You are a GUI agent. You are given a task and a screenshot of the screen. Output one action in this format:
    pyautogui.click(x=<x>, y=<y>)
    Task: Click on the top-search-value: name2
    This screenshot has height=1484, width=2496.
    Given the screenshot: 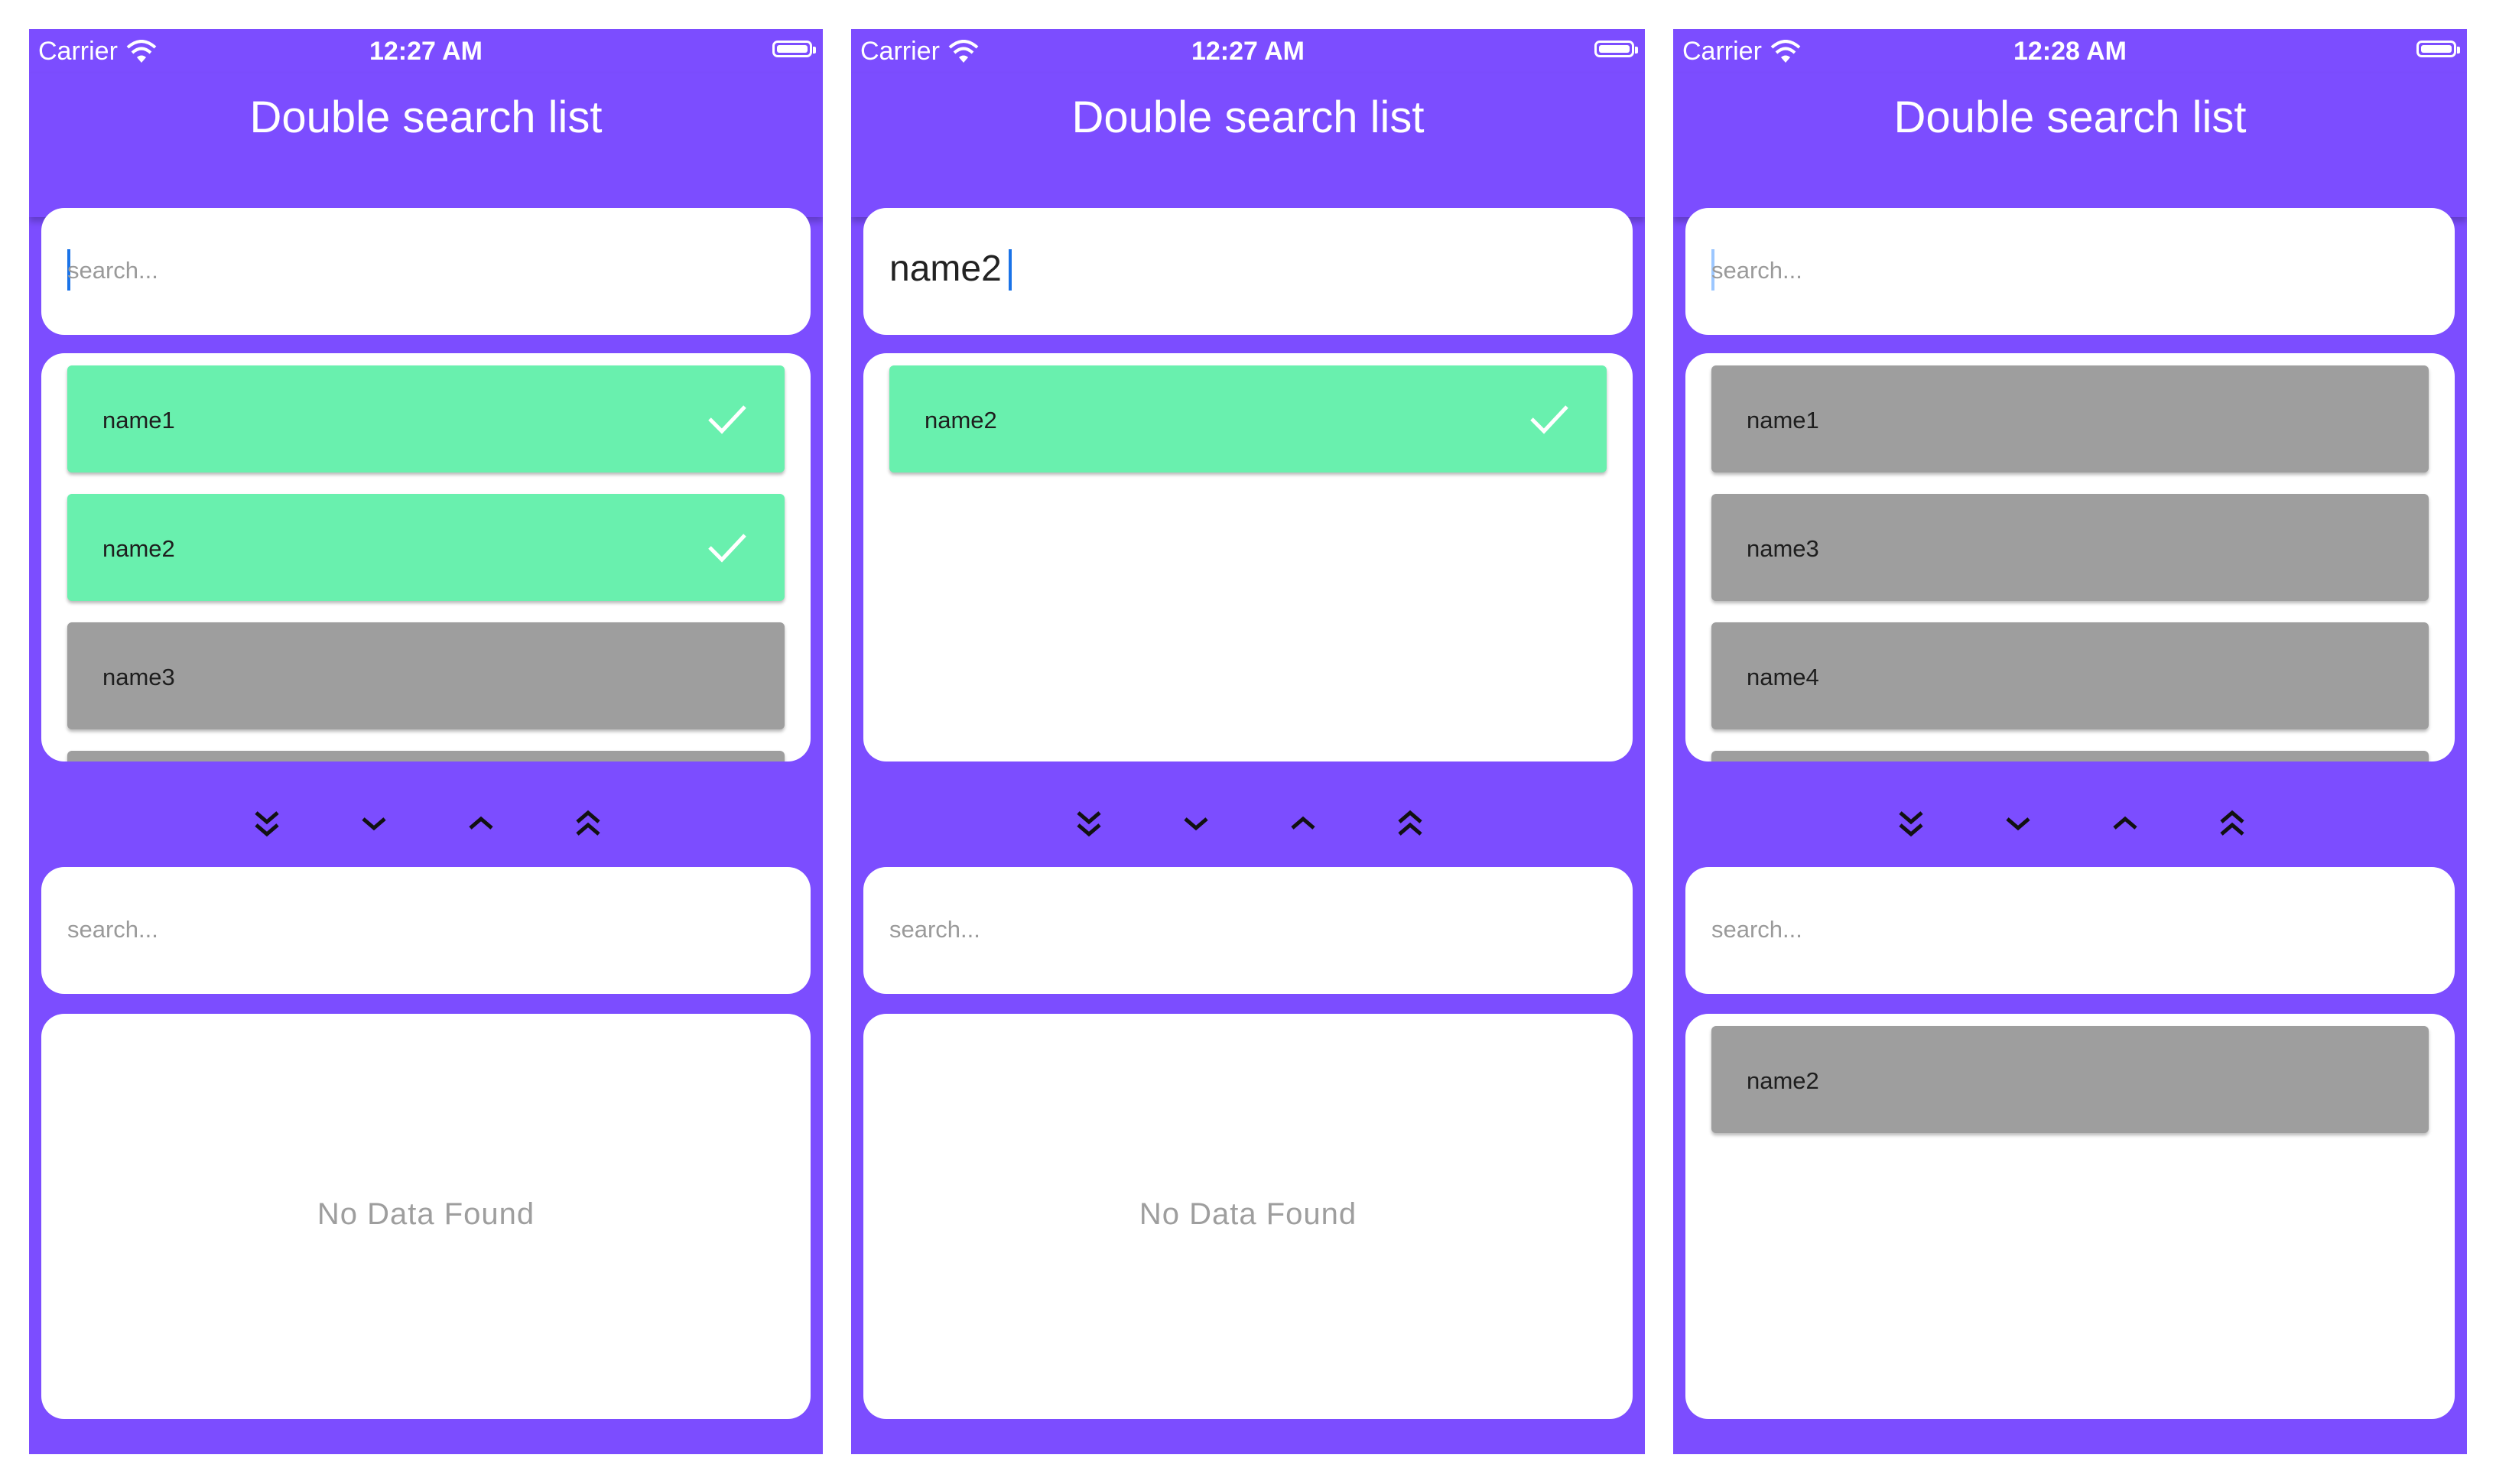 What is the action you would take?
    pyautogui.click(x=945, y=268)
    